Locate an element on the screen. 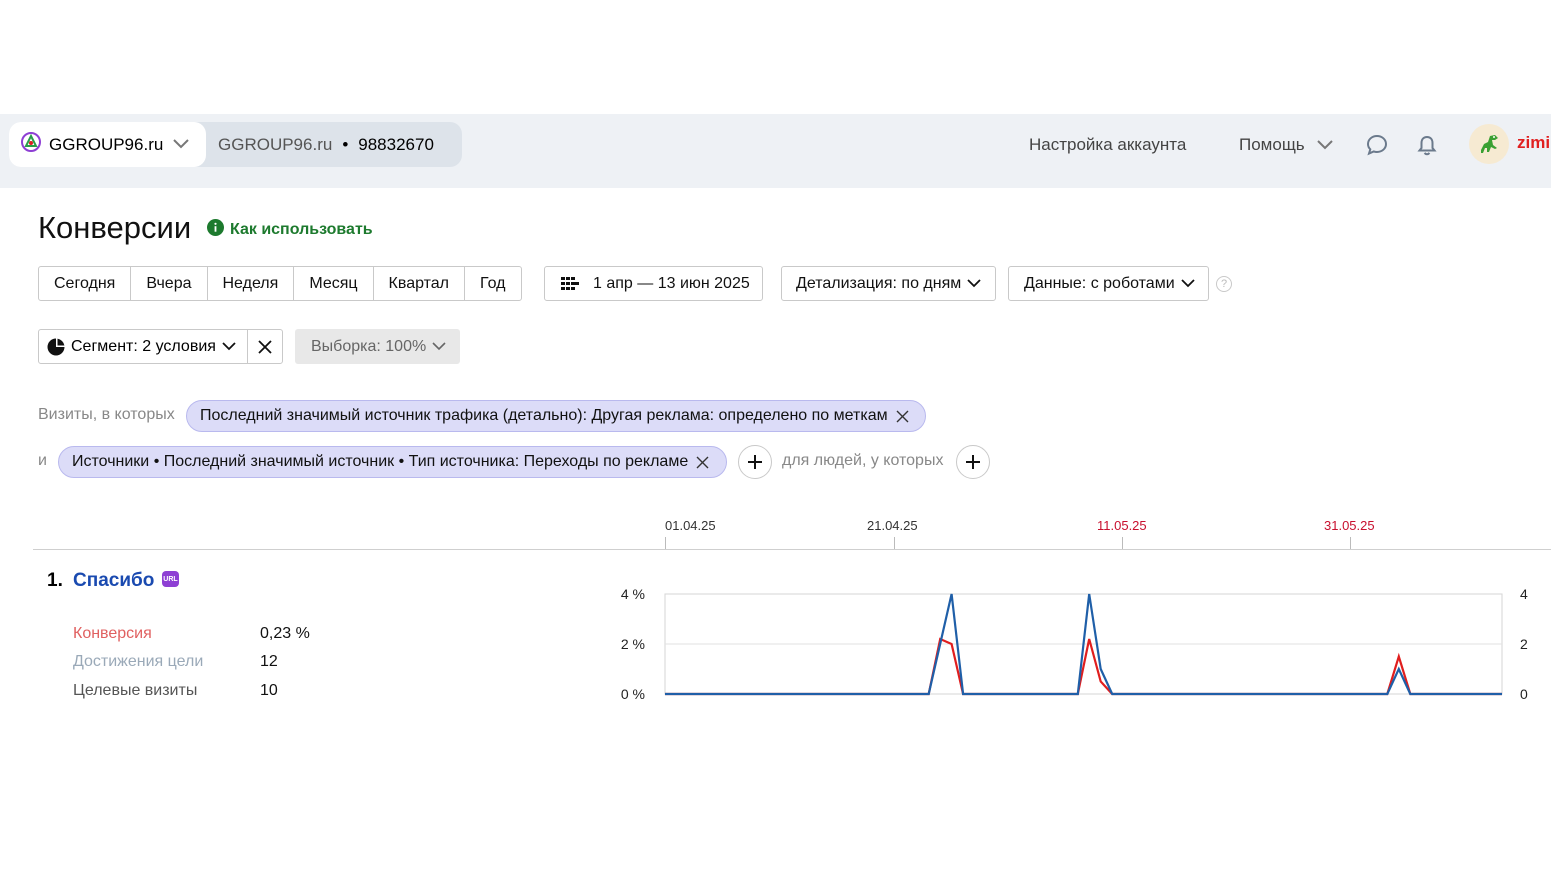 The image size is (1551, 884). page-title: Конверсии is located at coordinates (115, 227).